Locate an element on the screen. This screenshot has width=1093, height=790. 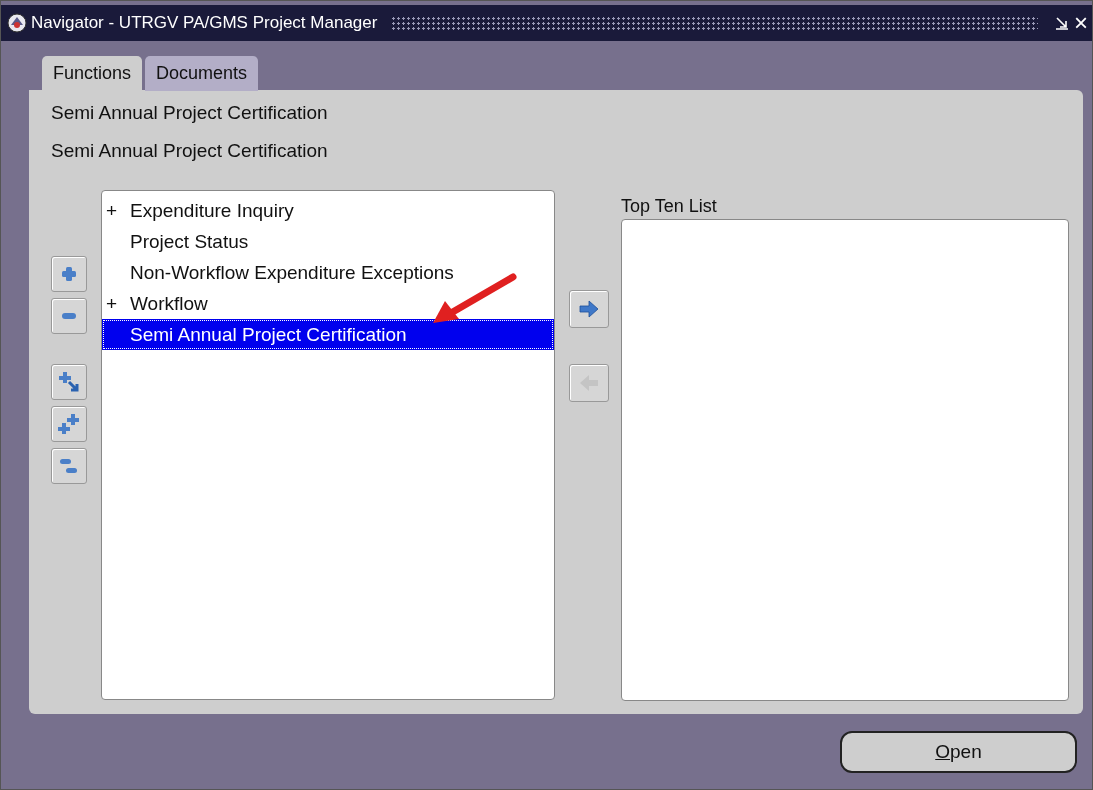
minimize-icon is located at coordinates (1062, 23).